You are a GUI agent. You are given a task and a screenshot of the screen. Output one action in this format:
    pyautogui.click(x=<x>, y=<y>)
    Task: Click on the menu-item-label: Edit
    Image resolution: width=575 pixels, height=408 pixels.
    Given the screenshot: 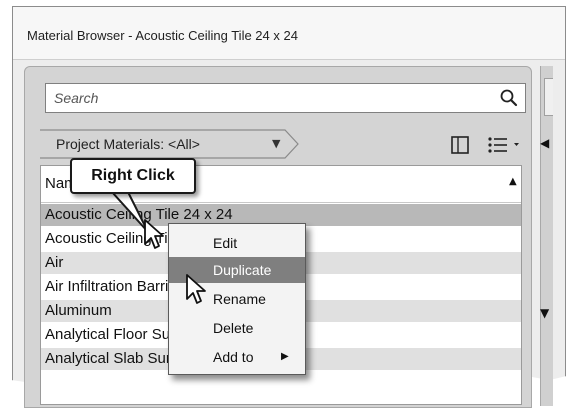 What is the action you would take?
    pyautogui.click(x=225, y=243)
    